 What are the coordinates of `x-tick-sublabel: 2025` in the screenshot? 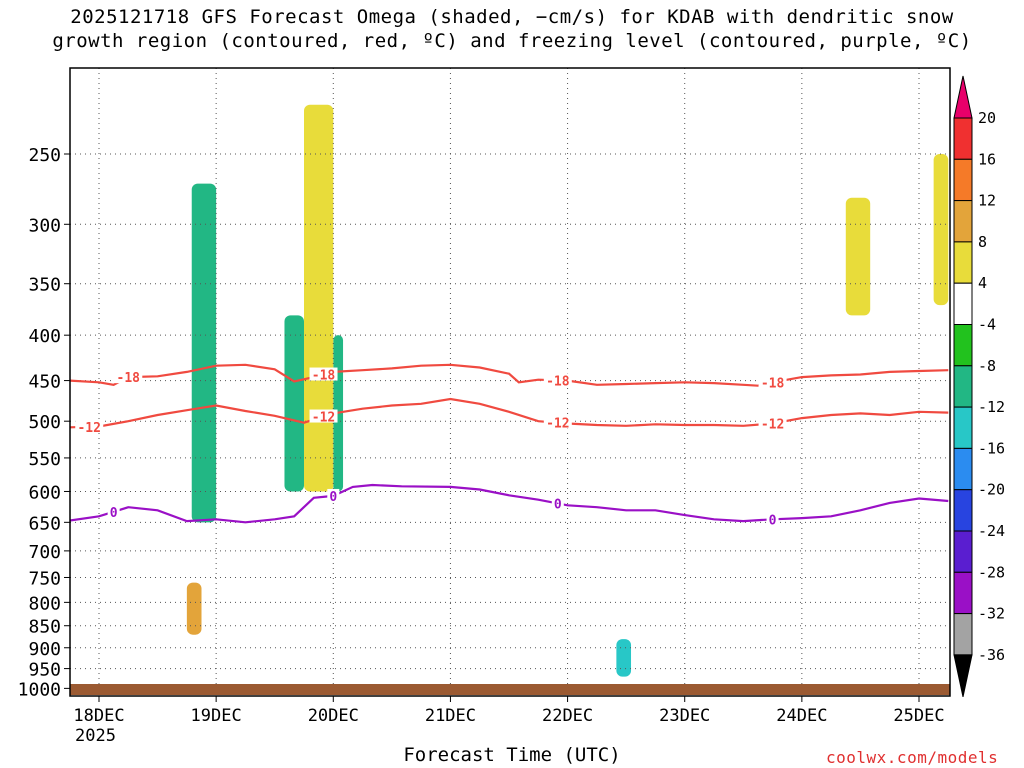 It's located at (95, 736).